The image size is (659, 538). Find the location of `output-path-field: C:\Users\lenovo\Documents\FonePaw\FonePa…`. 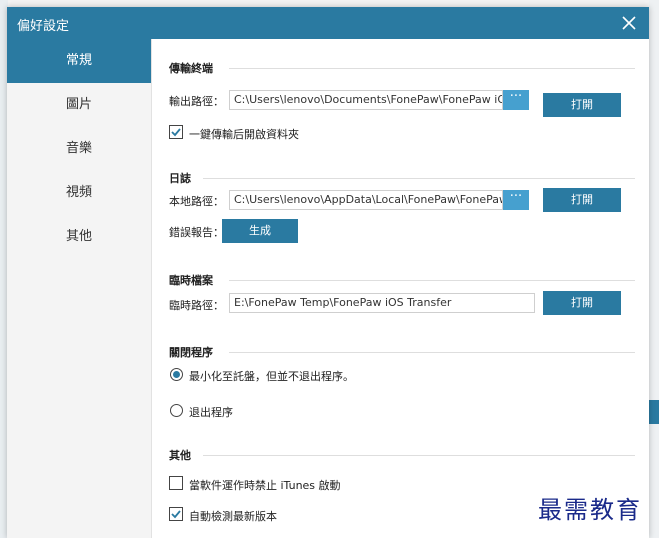

output-path-field: C:\Users\lenovo\Documents\FonePaw\FonePa… is located at coordinates (366, 100).